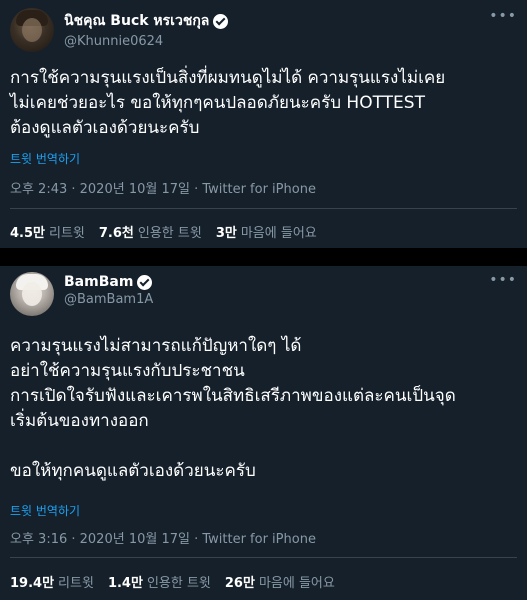 The height and width of the screenshot is (600, 527). I want to click on retweets-count: 4.5만, so click(27, 233).